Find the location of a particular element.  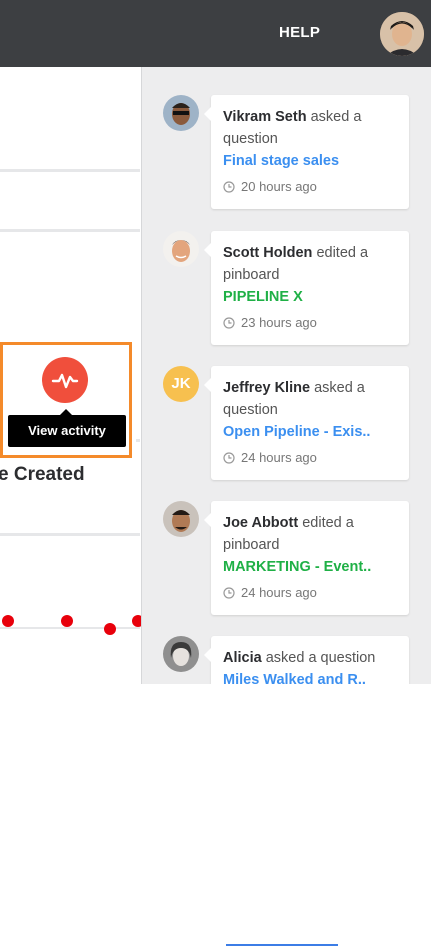

activity-action: asked a question is located at coordinates (320, 658).